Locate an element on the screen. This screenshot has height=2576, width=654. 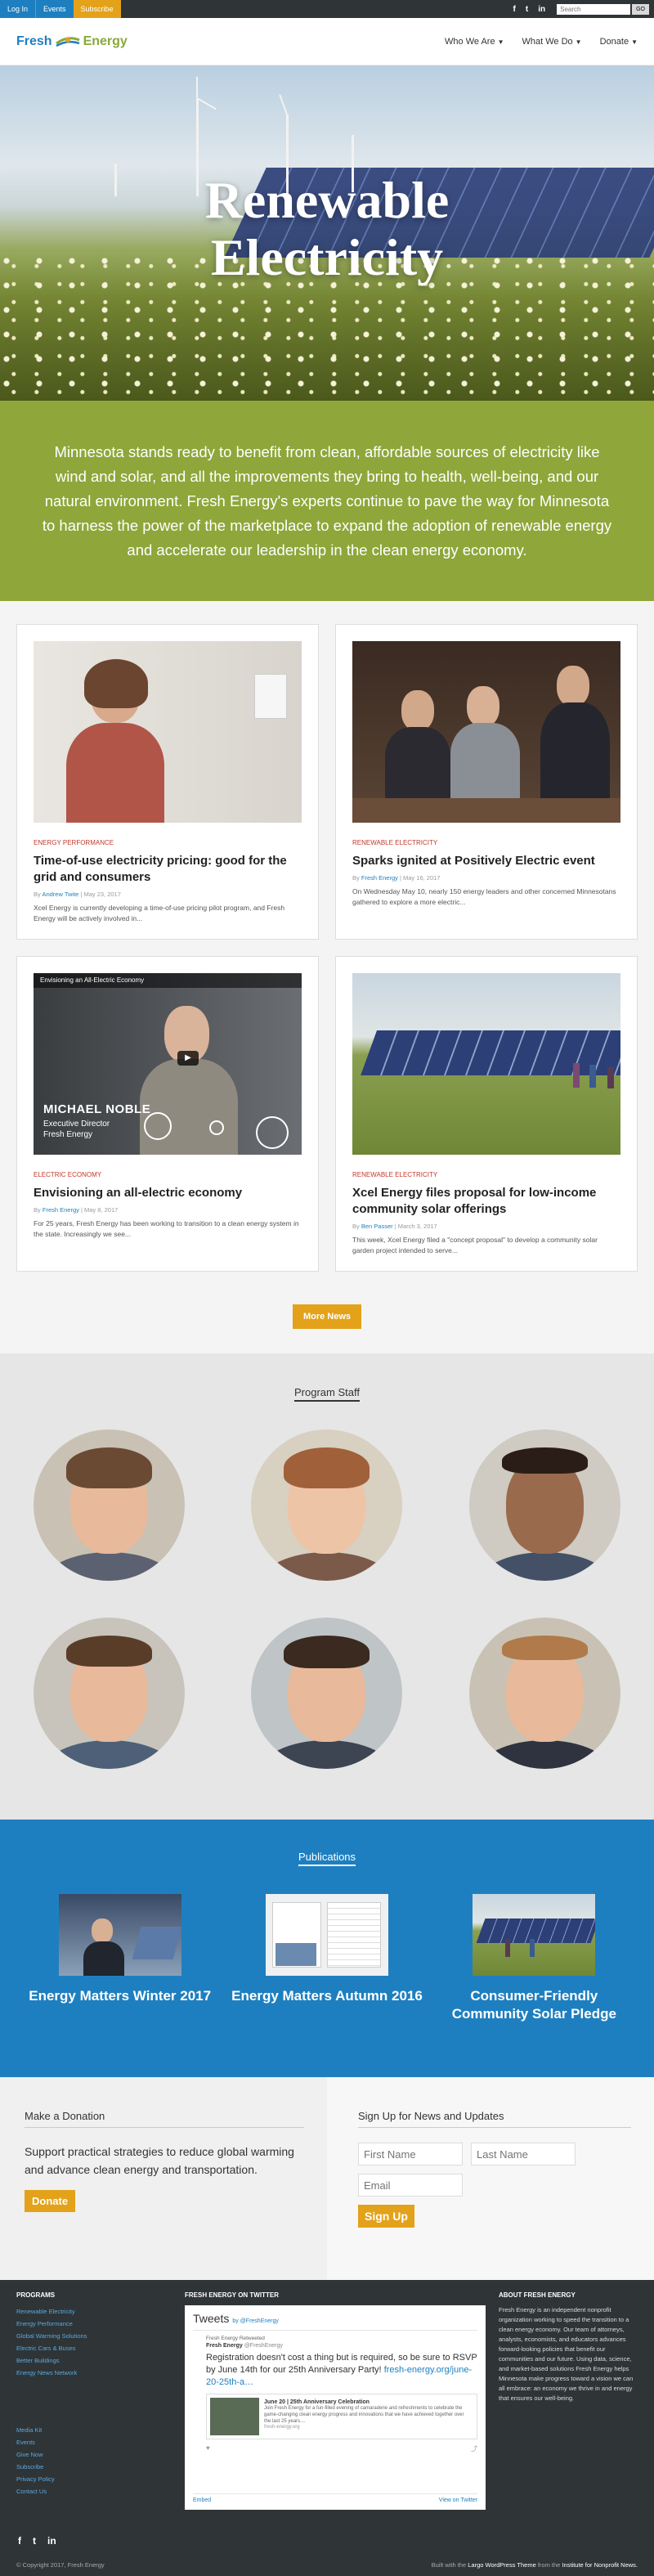
staff-grid is located at coordinates (327, 1599).